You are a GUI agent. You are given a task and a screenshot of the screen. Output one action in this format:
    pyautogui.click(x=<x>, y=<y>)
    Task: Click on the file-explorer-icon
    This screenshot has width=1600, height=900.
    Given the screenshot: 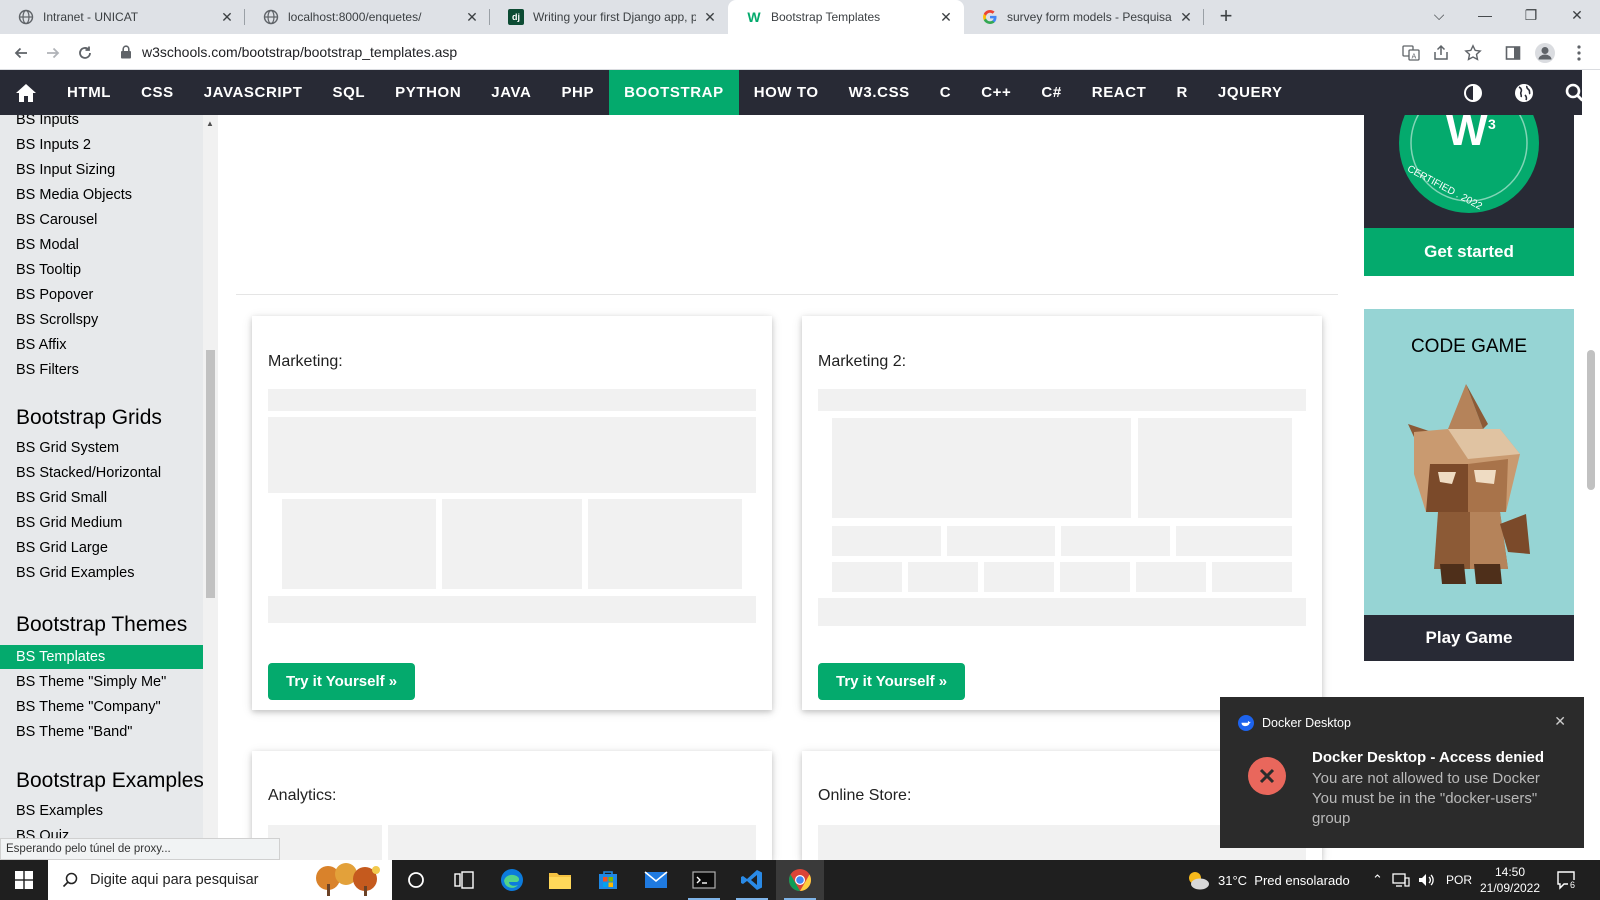 What is the action you would take?
    pyautogui.click(x=560, y=880)
    